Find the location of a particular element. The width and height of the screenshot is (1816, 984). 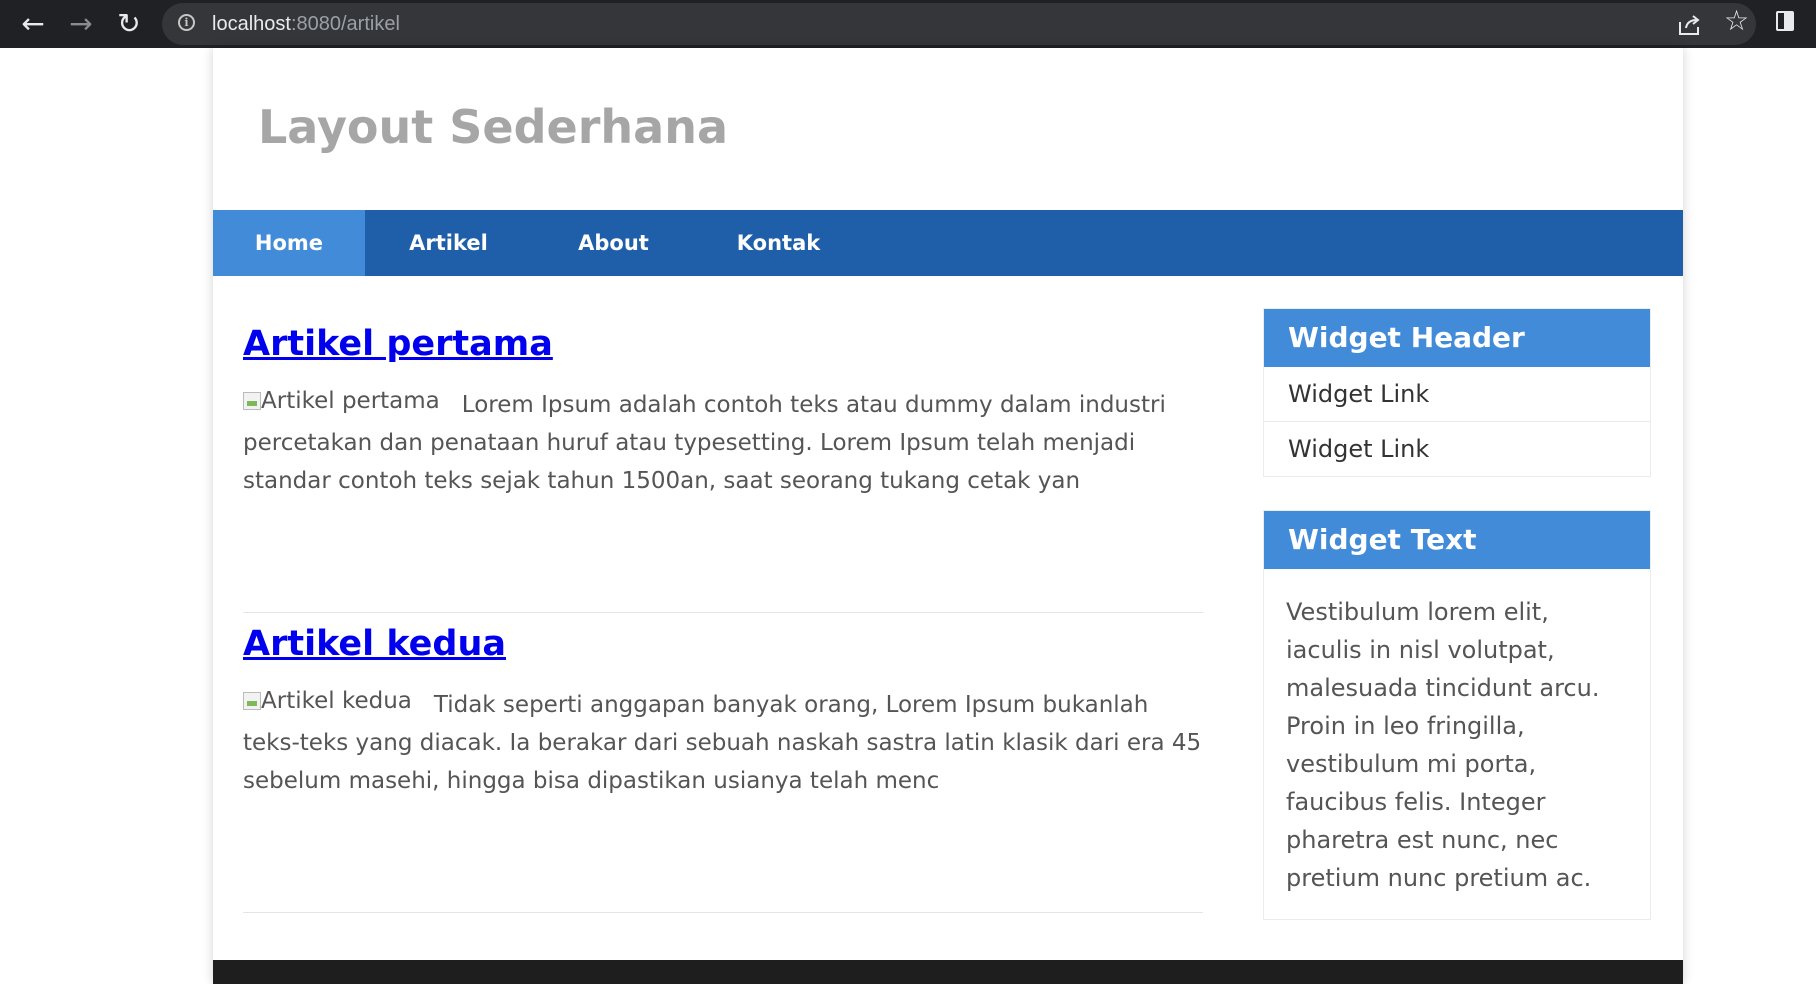

bookmark-star-icon: ☆ is located at coordinates (1736, 21).